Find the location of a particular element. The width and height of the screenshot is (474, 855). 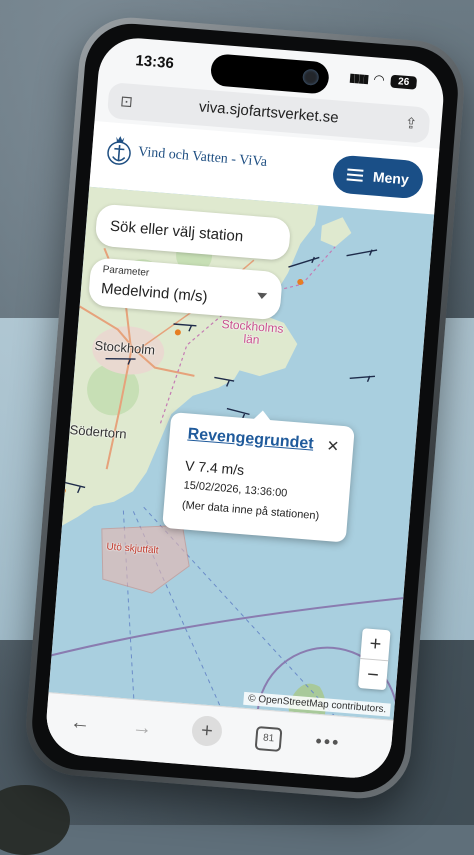

tab-count-button: 81 is located at coordinates (268, 738).